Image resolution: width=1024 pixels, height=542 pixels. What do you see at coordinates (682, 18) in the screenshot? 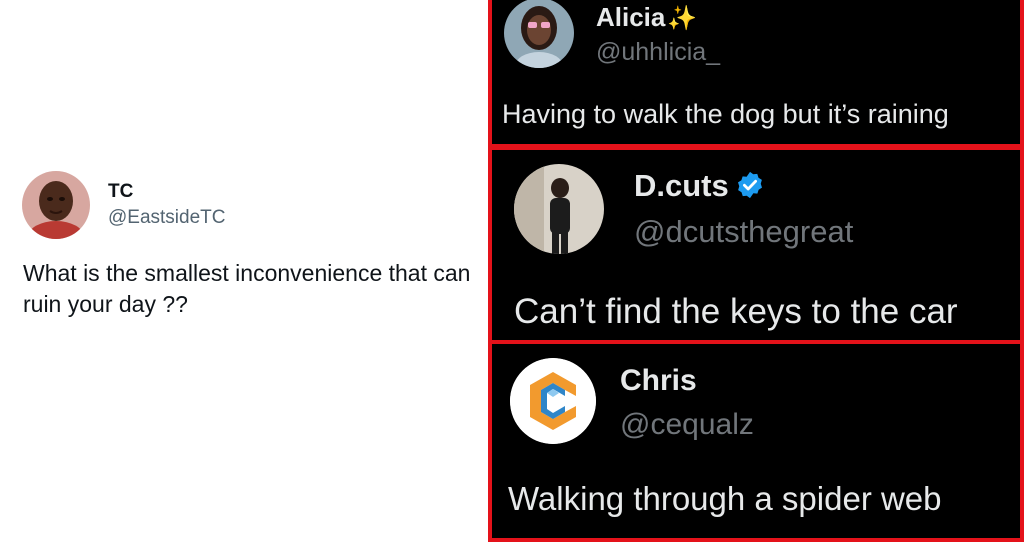
I see `sparkle-icon: ✨` at bounding box center [682, 18].